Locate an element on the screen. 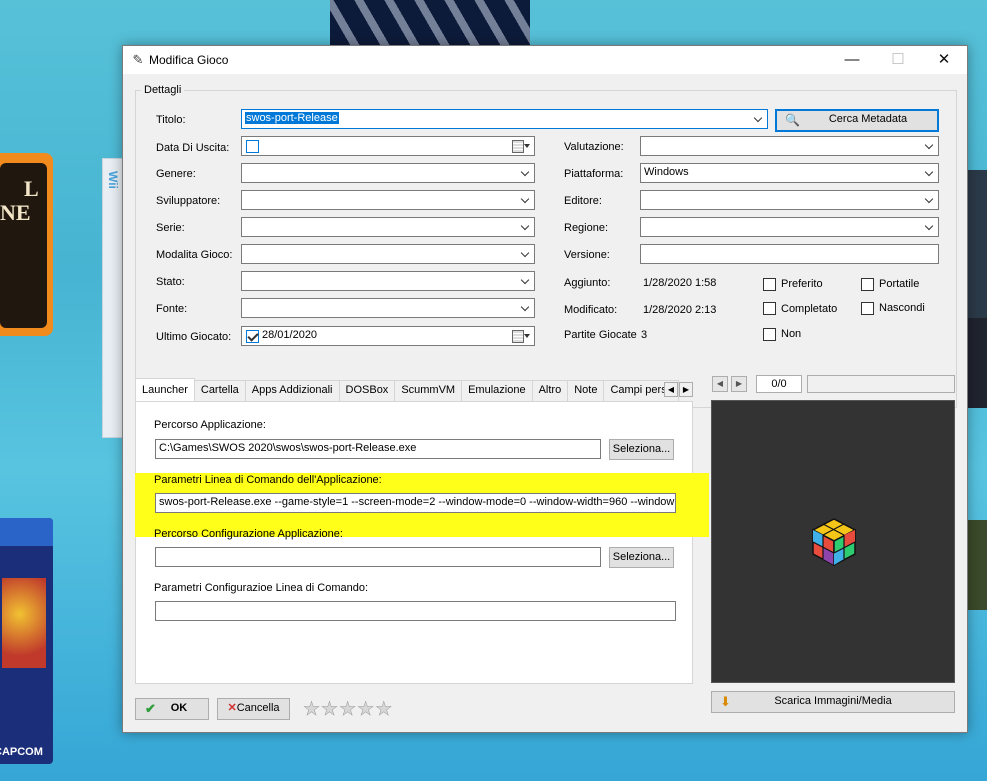 The image size is (987, 781). tab-dosbox: DOSBox is located at coordinates (367, 390).